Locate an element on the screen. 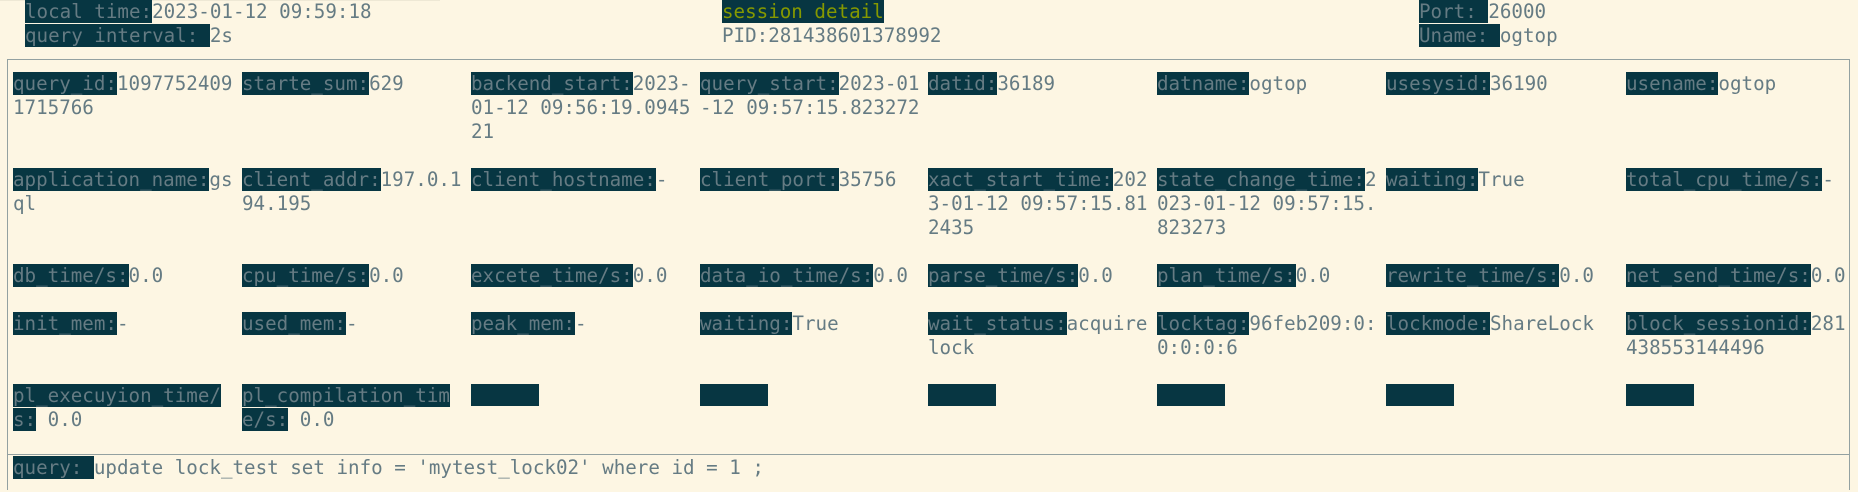 Image resolution: width=1858 pixels, height=492 pixels. session-detail-title: session detail is located at coordinates (803, 11).